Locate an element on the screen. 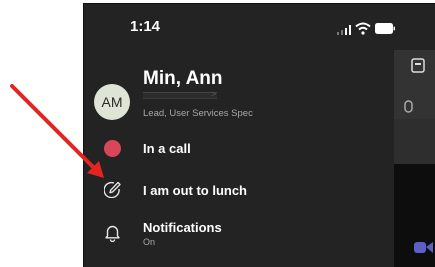  contacts-book-icon is located at coordinates (418, 65).